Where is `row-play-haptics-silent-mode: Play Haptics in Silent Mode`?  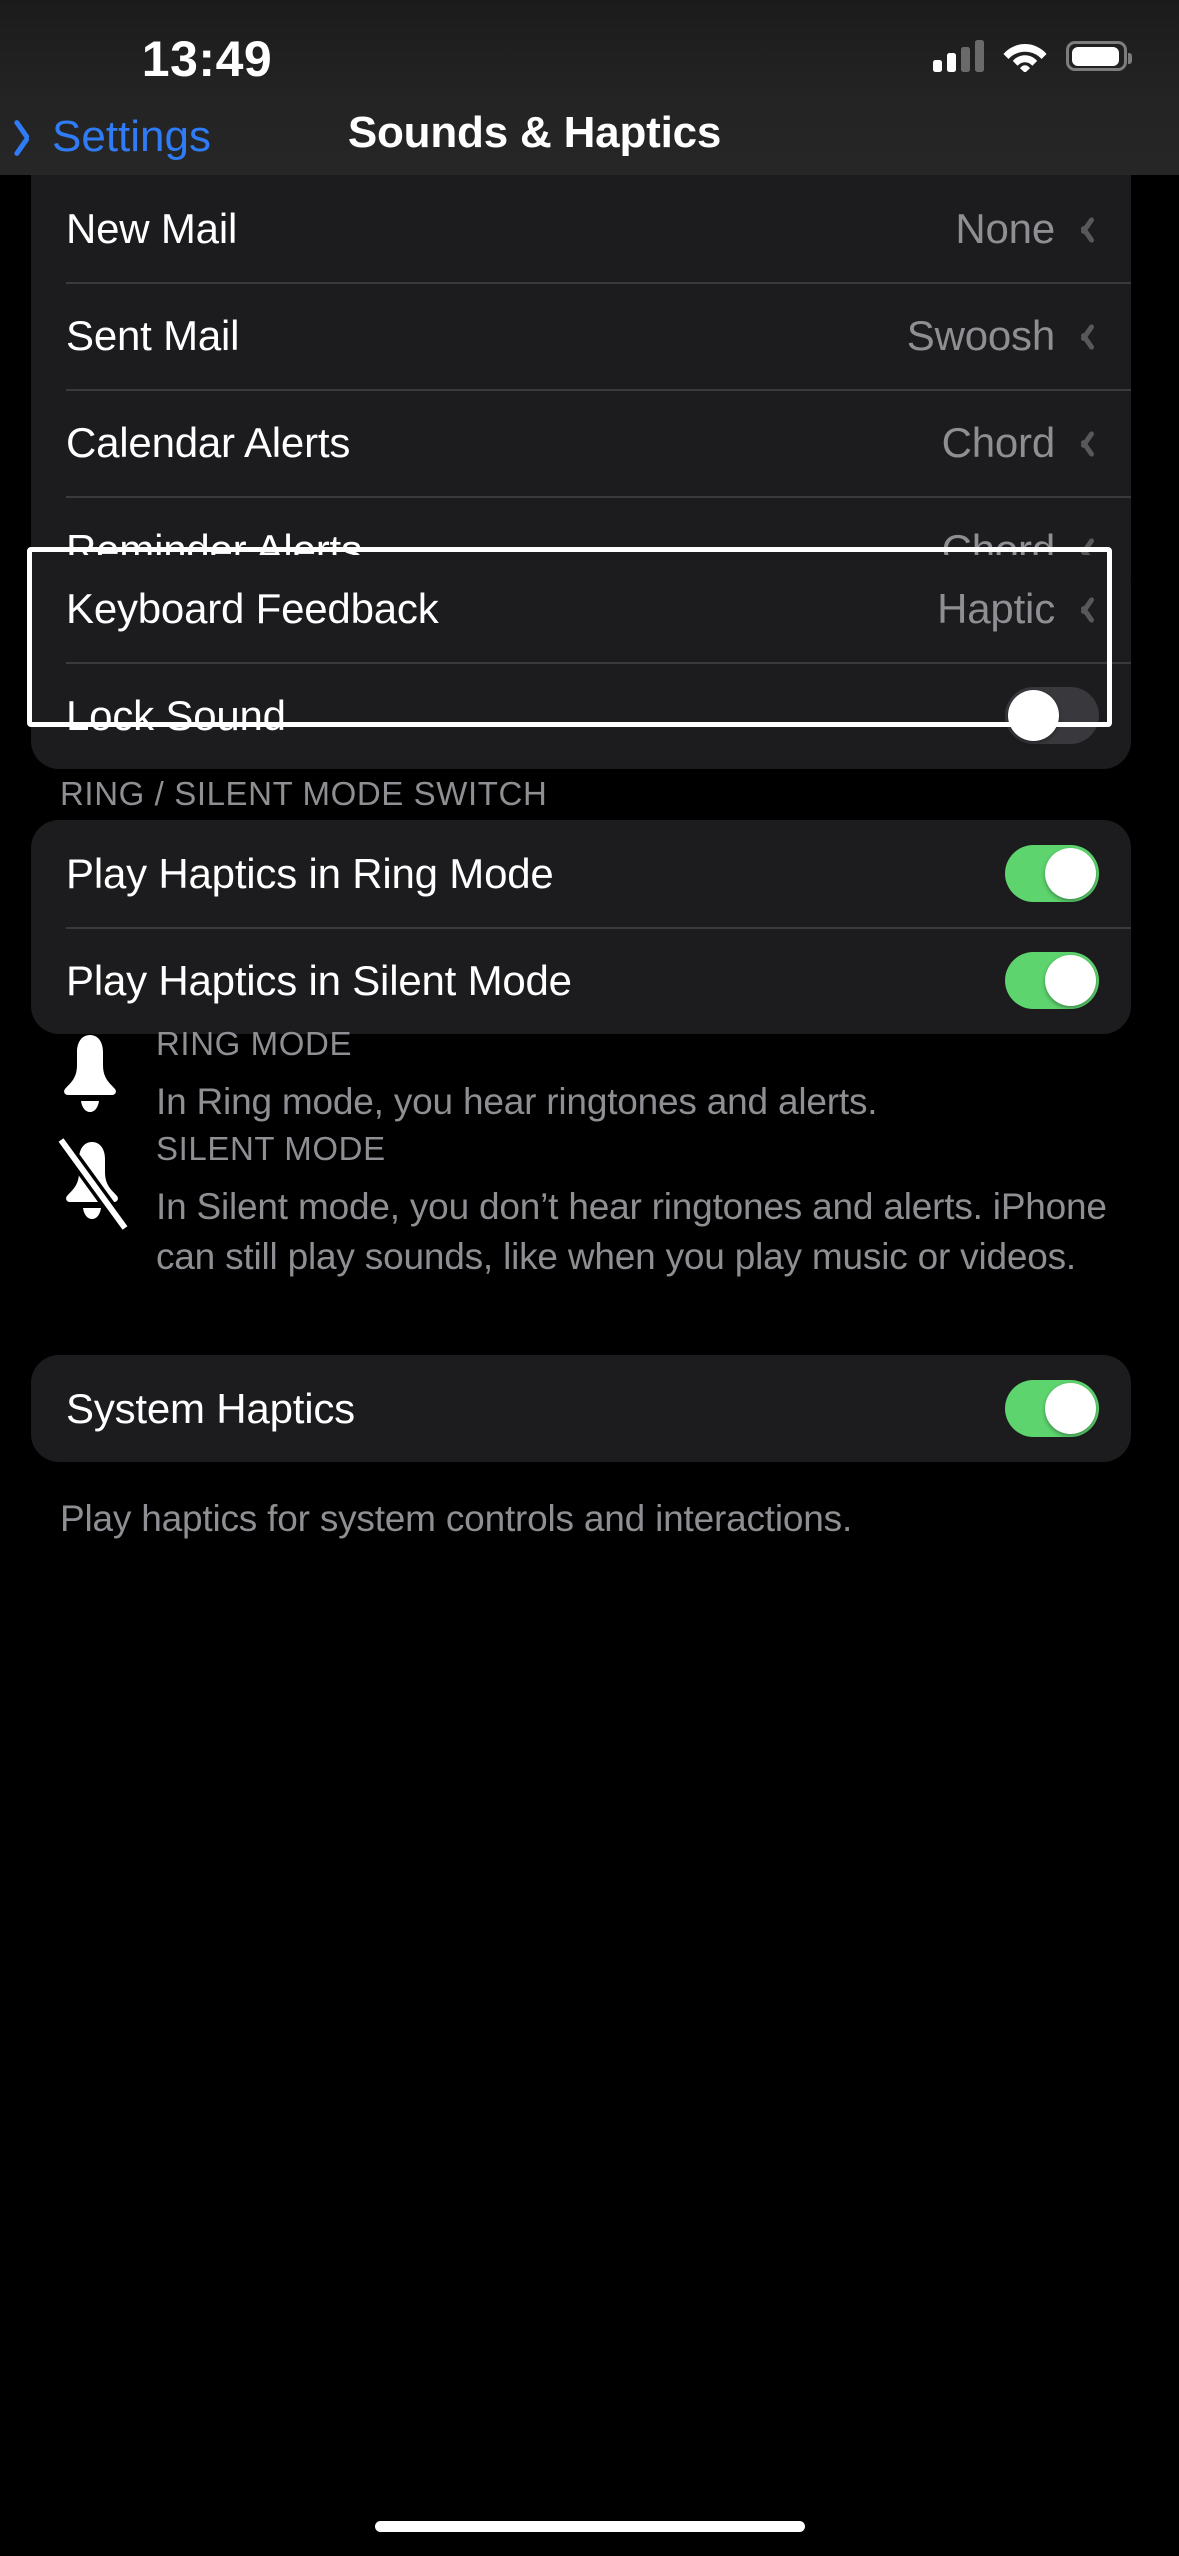
row-play-haptics-silent-mode: Play Haptics in Silent Mode is located at coordinates (581, 980).